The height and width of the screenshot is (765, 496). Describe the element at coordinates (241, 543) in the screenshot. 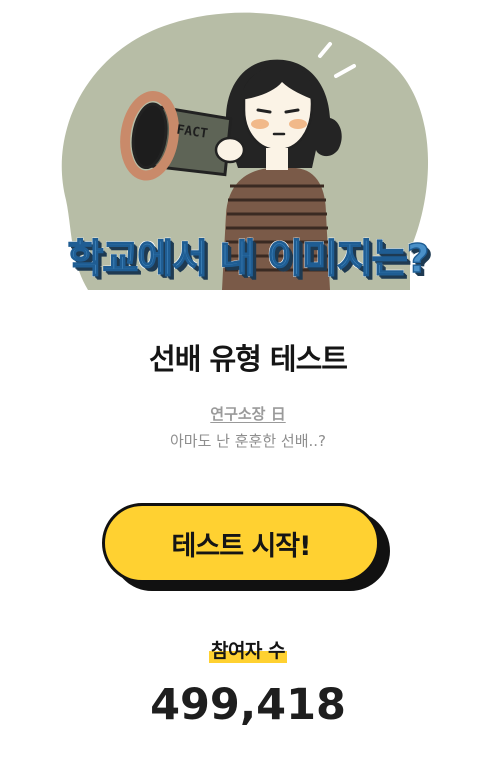

I see `start-test-button: 테스트 시작!` at that location.